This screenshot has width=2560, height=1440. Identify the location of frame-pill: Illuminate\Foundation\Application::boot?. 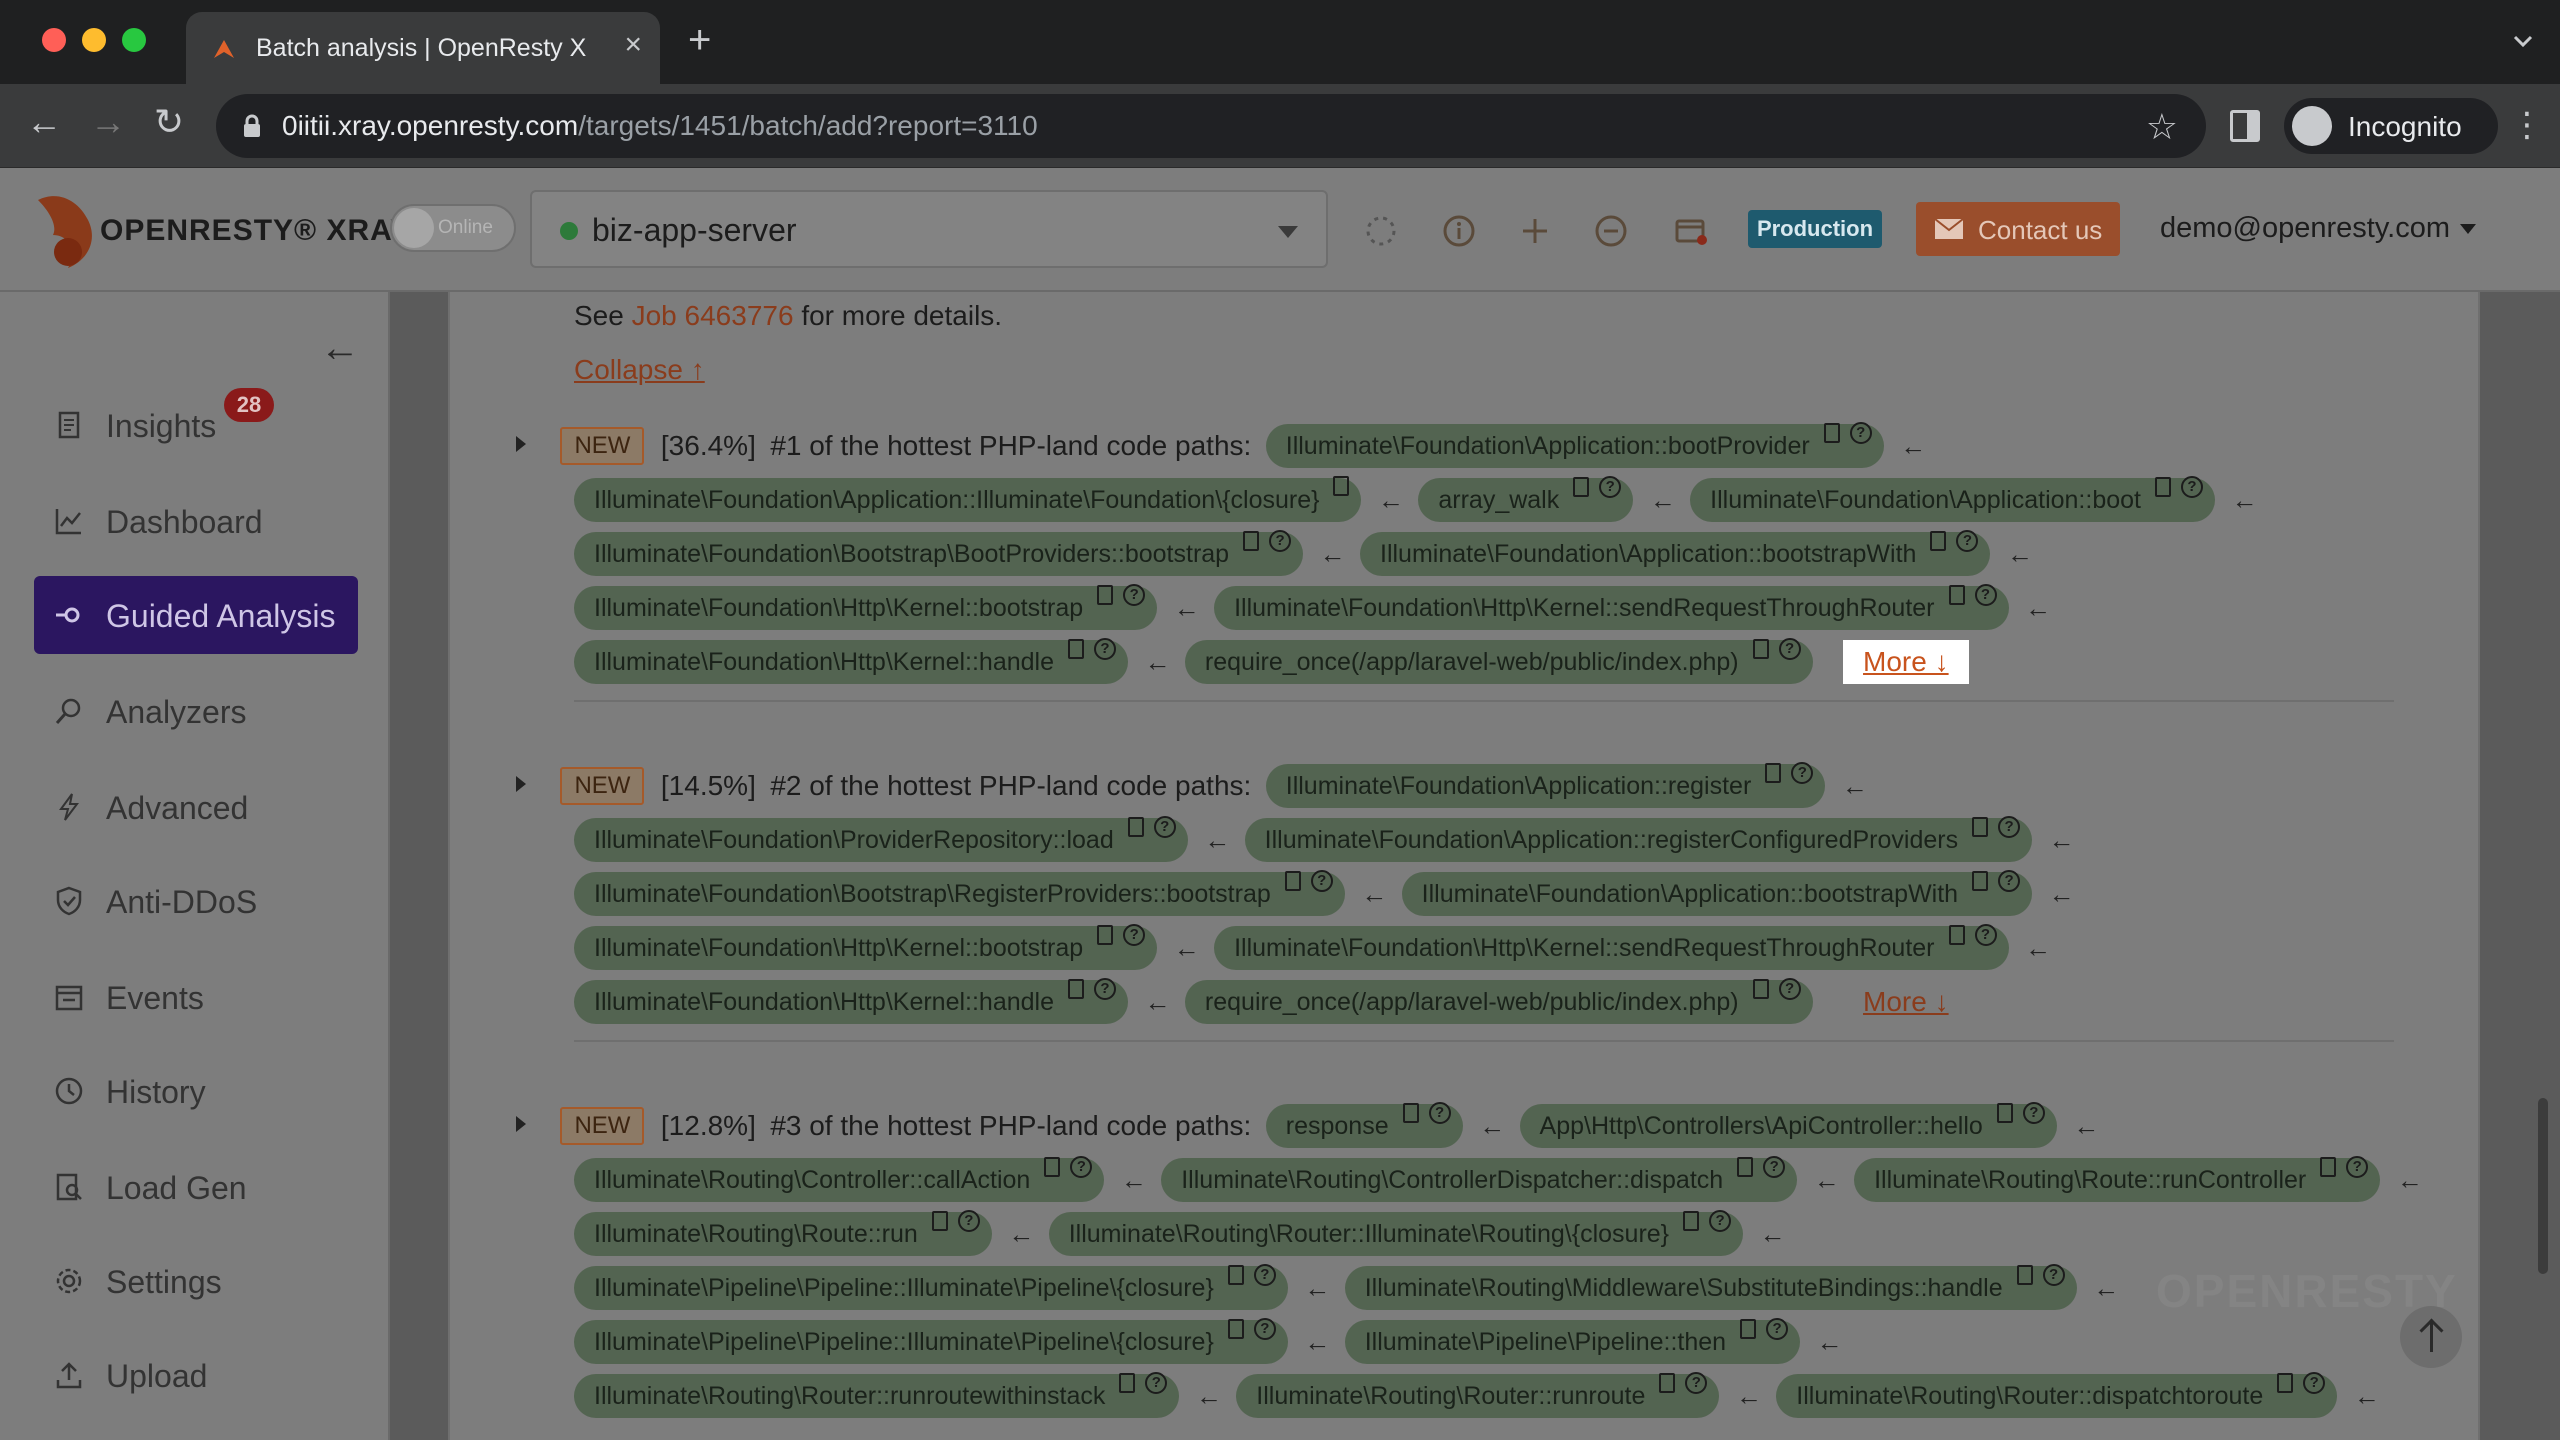
(1952, 499).